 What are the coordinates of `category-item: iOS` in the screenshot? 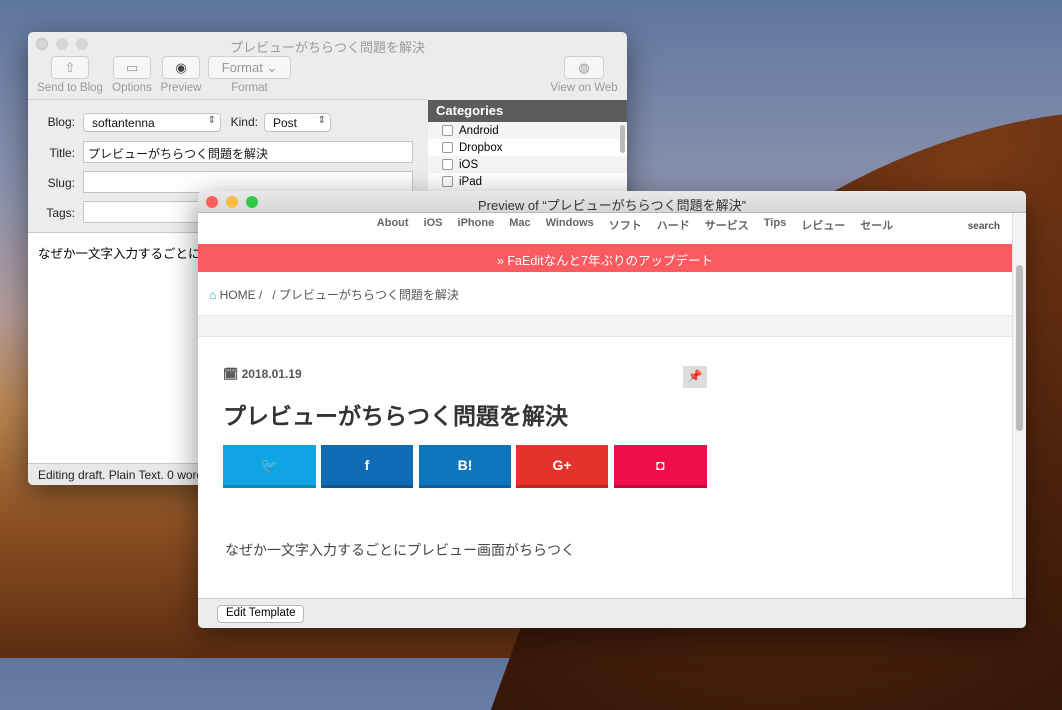 It's located at (527, 164).